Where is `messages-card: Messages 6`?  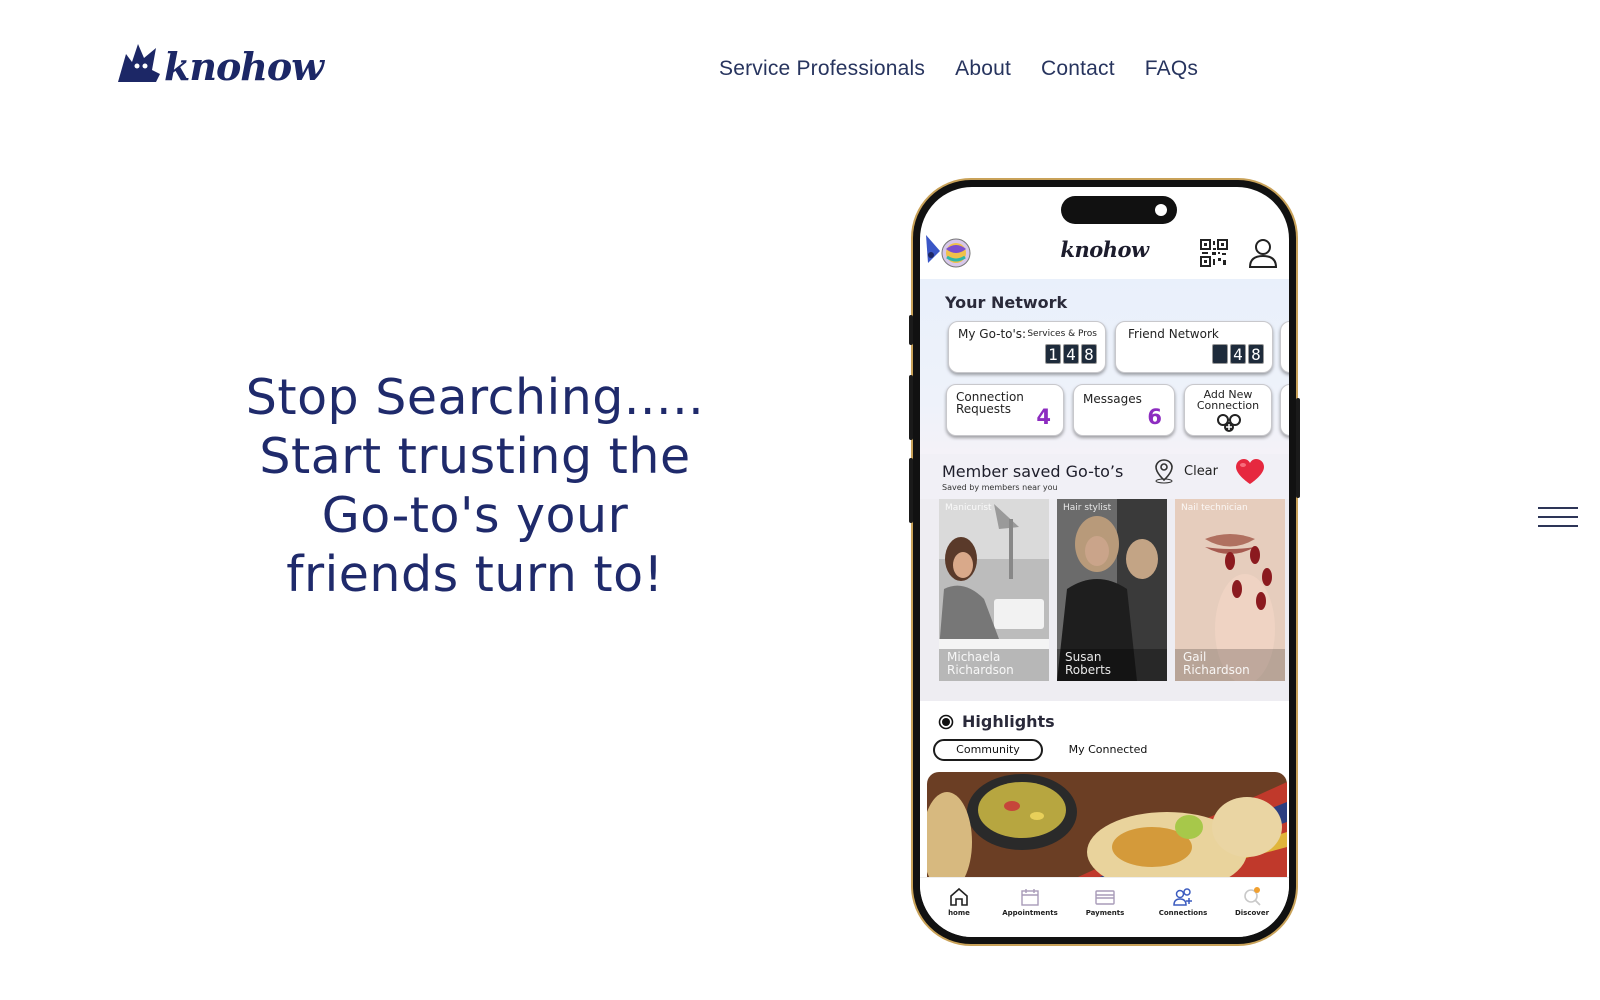
messages-card: Messages 6 is located at coordinates (1124, 410).